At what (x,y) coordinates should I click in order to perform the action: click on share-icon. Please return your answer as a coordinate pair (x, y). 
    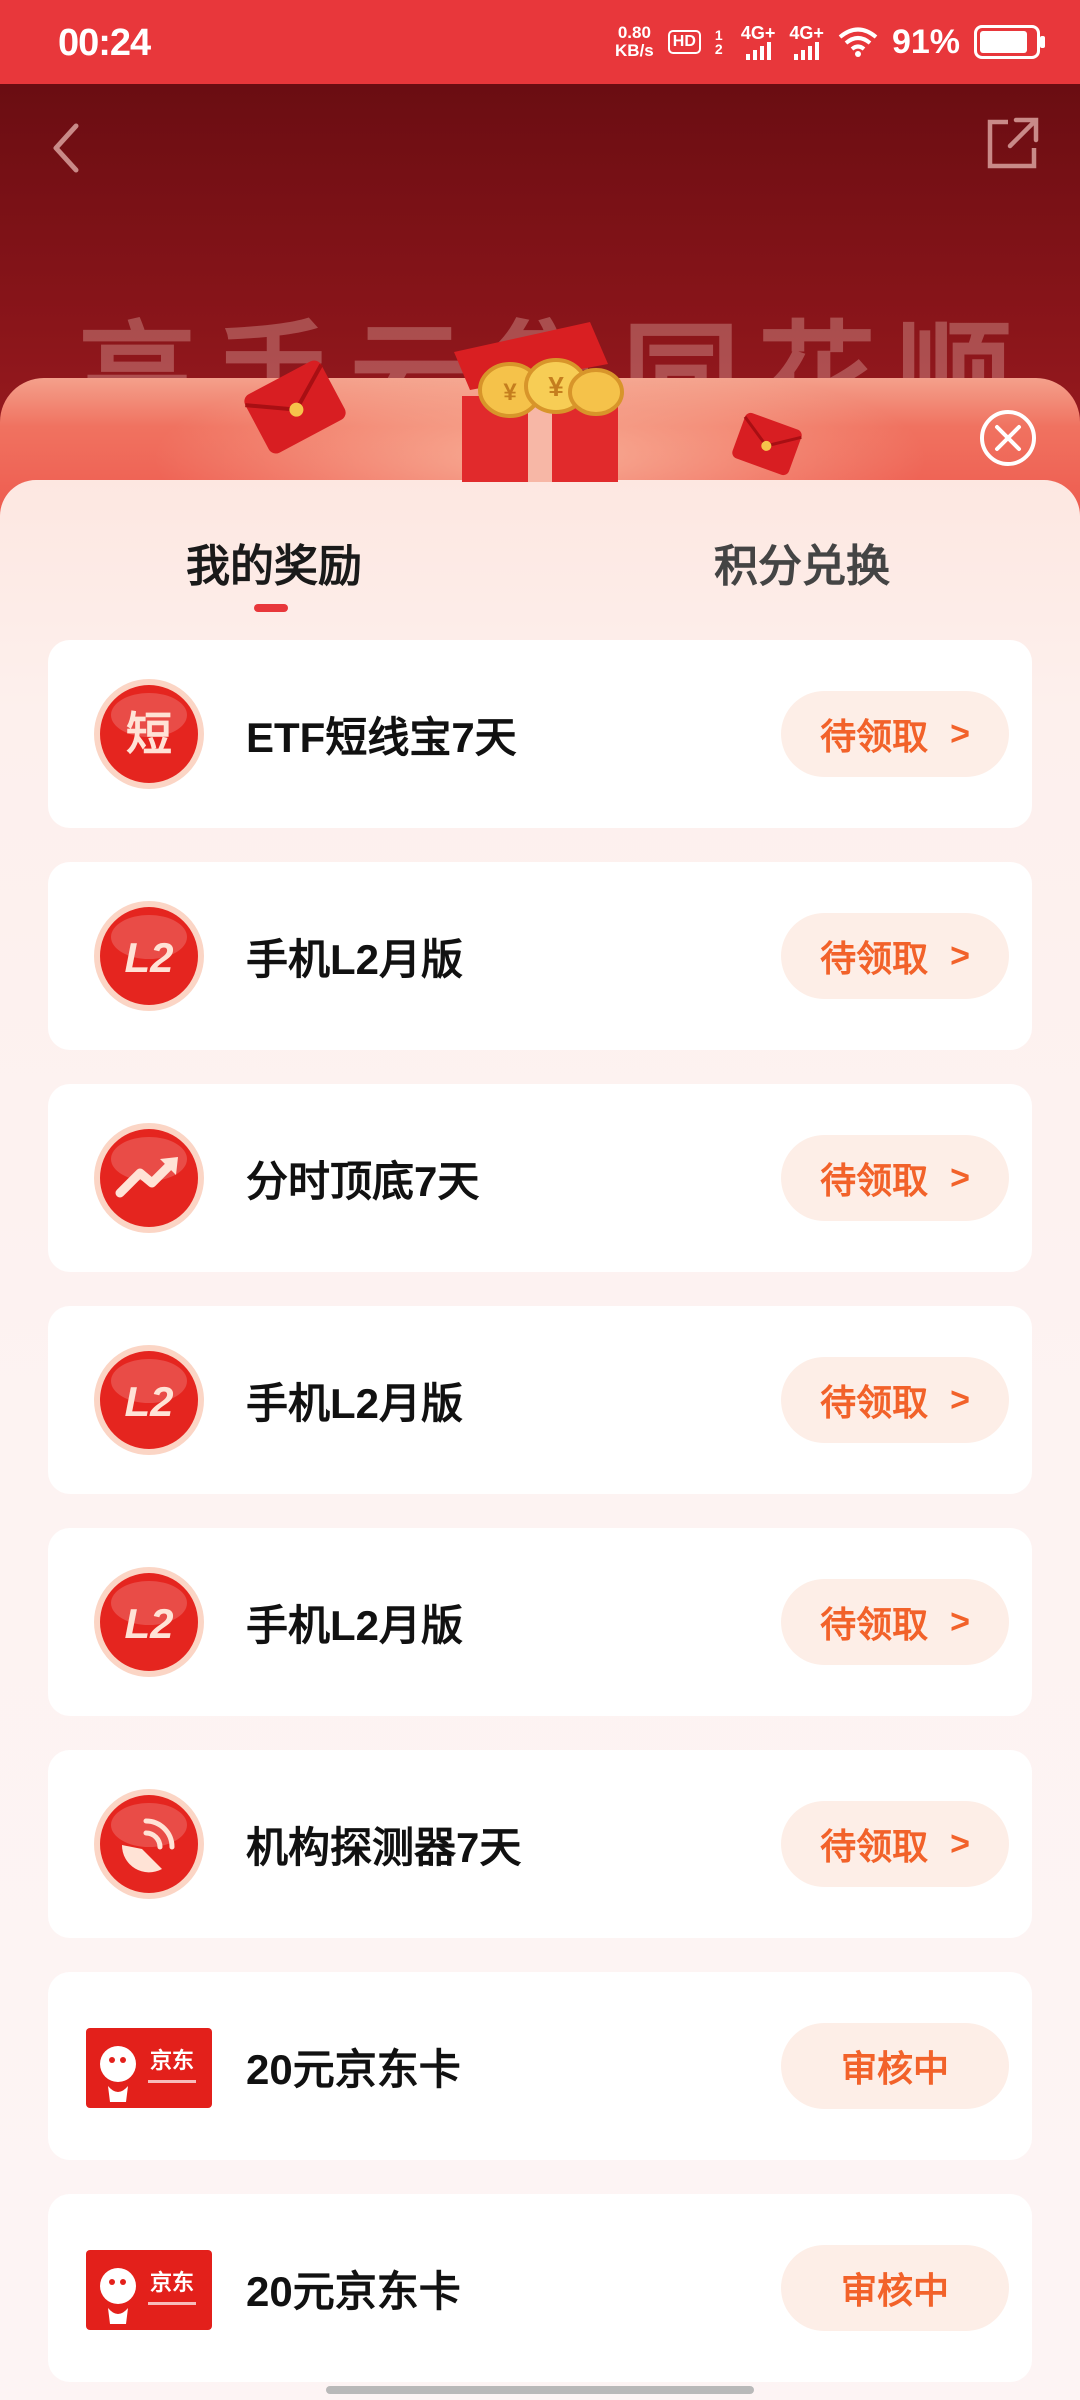
    Looking at the image, I should click on (1013, 143).